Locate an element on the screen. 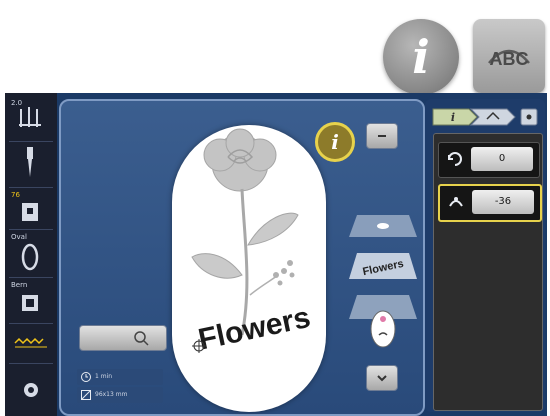 The width and height of the screenshot is (550, 416). abc-label: ABC is located at coordinates (509, 59).